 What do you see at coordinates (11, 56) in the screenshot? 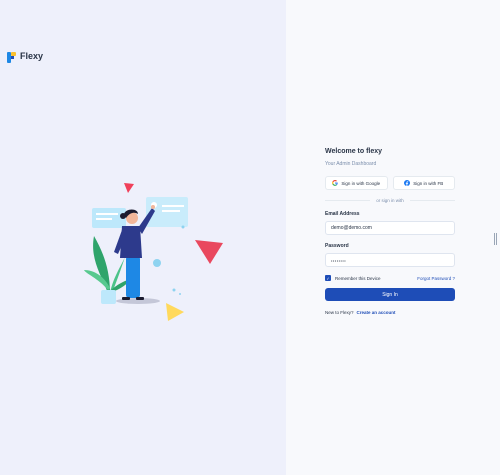
I see `flexy-logo-icon` at bounding box center [11, 56].